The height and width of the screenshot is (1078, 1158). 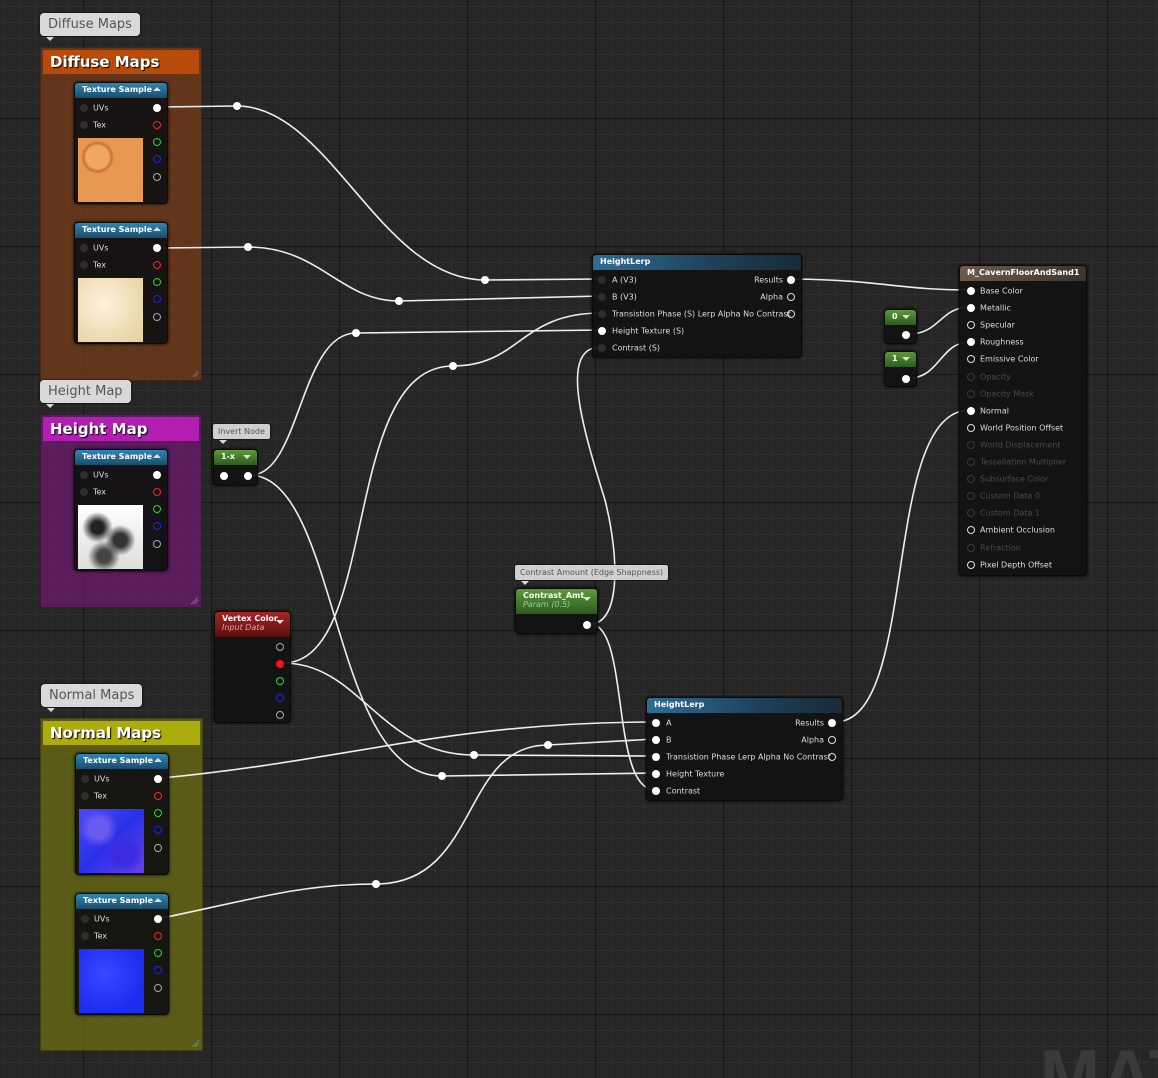 What do you see at coordinates (235, 467) in the screenshot?
I see `one-minus-node: 1-x` at bounding box center [235, 467].